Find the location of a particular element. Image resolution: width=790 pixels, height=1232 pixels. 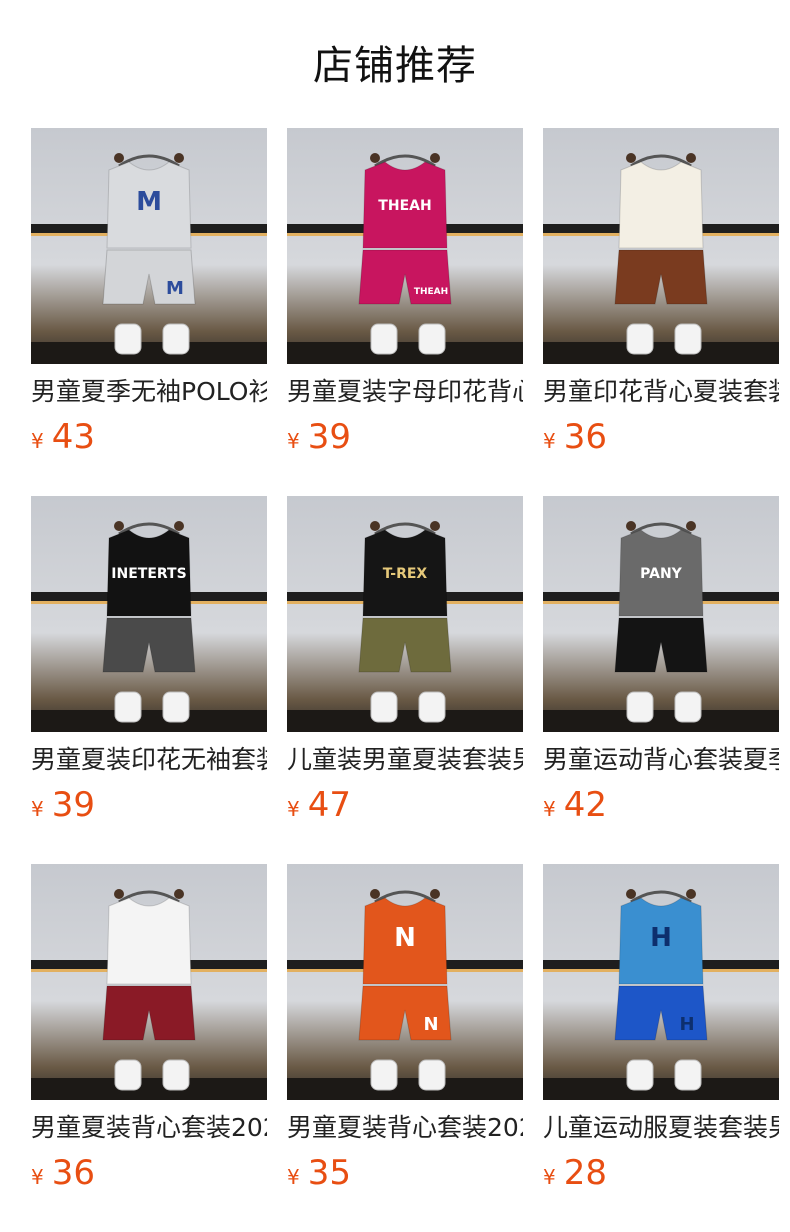

shorts-print: M is located at coordinates (175, 288).